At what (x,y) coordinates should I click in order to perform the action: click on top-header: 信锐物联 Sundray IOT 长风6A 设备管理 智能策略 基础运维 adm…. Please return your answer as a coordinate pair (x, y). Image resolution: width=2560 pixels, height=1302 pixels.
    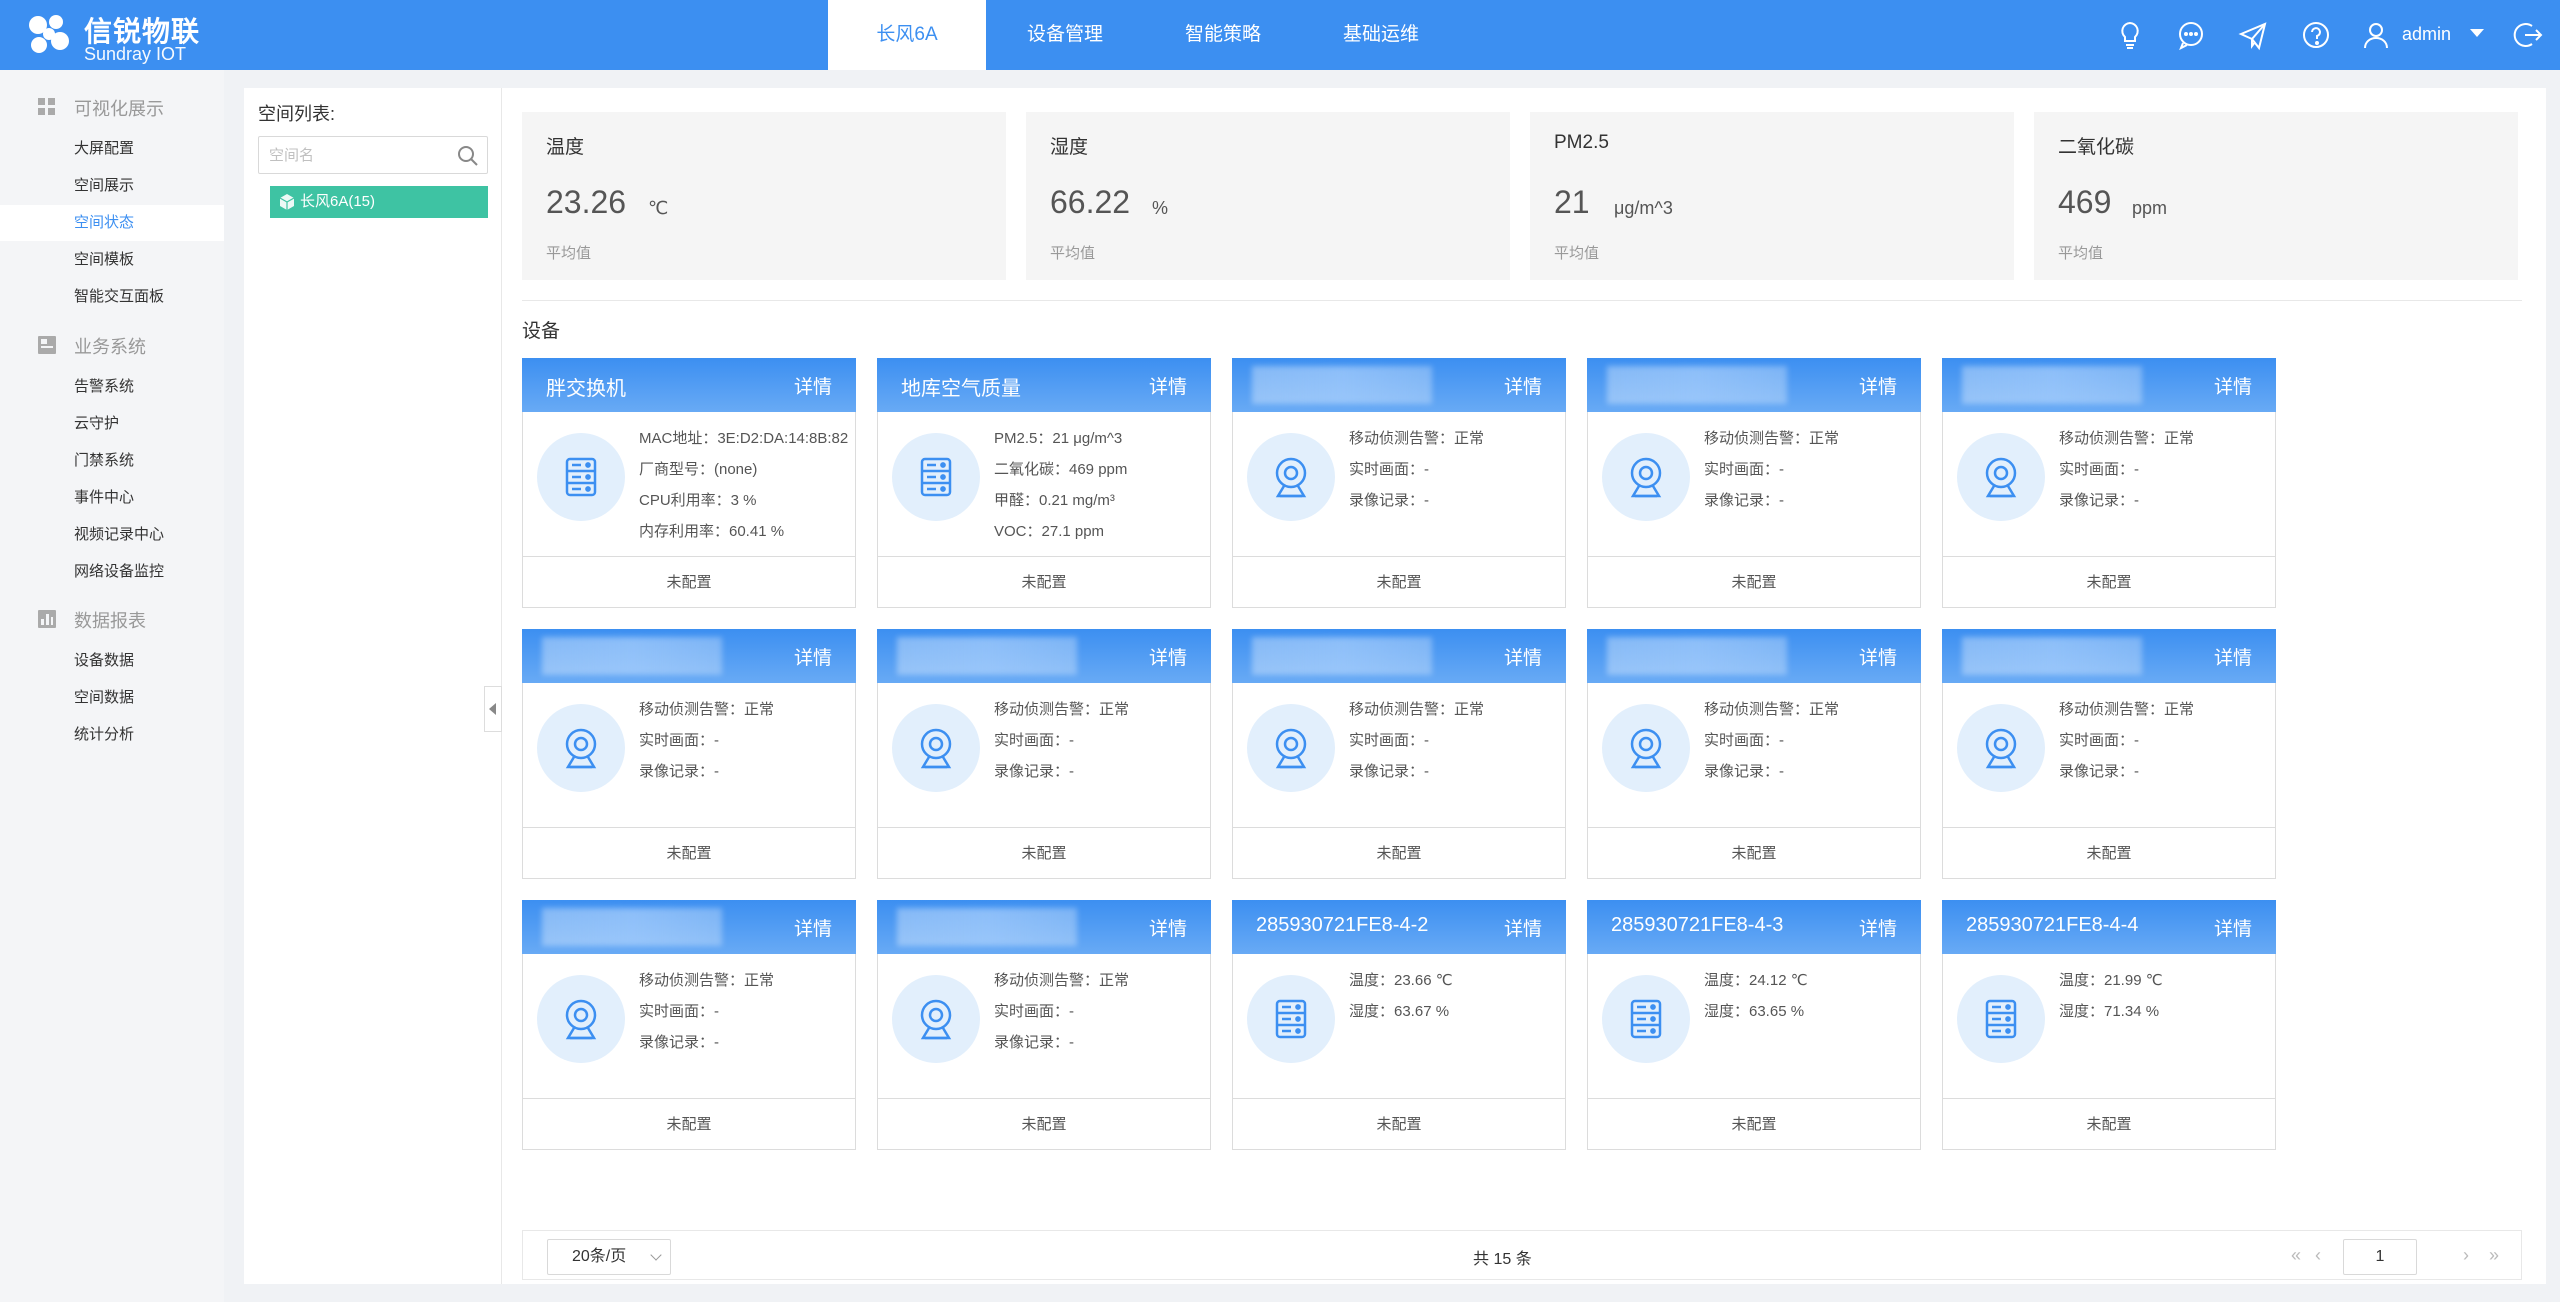
    Looking at the image, I should click on (1280, 35).